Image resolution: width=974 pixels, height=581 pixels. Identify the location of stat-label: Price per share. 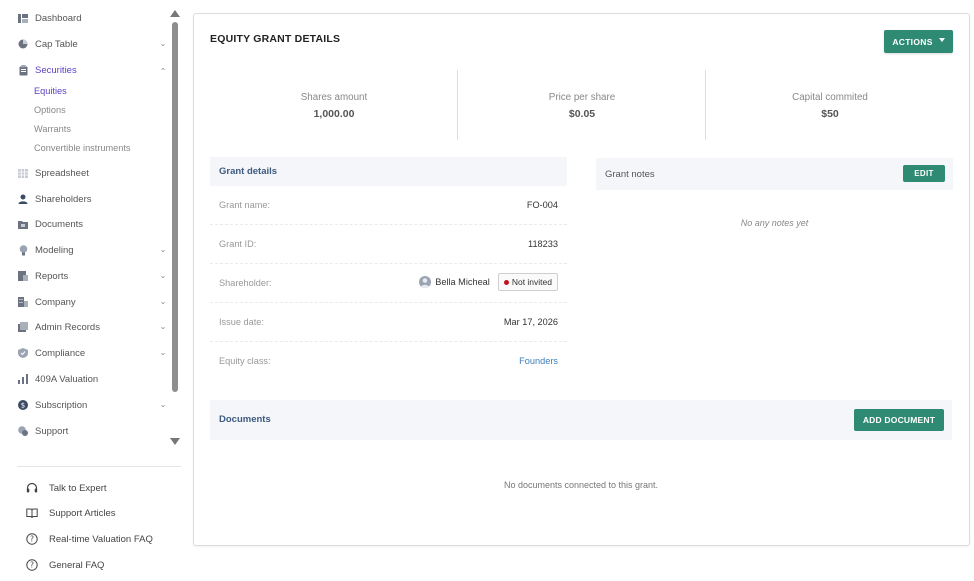
(582, 97).